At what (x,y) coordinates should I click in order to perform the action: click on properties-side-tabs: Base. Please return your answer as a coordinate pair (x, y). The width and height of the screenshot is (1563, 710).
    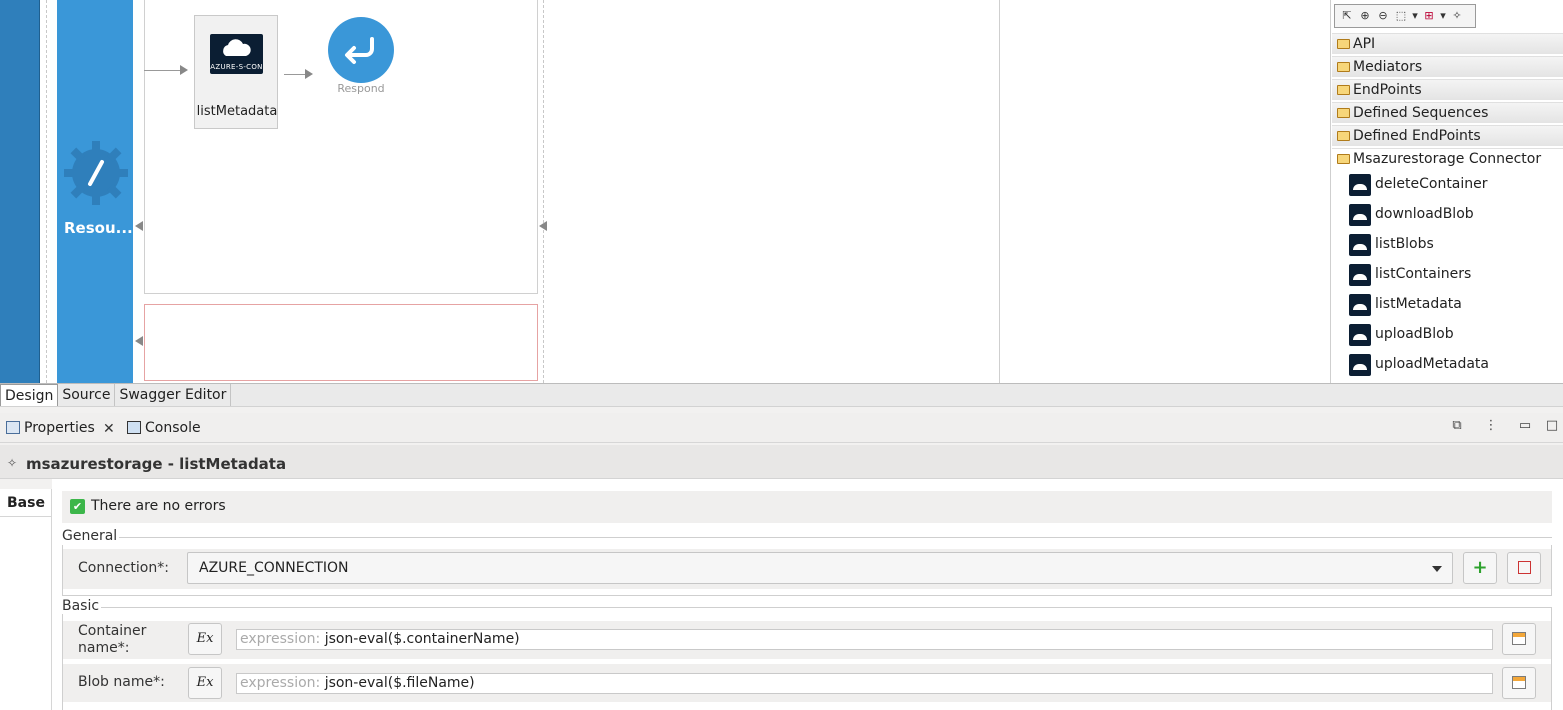
    Looking at the image, I should click on (26, 599).